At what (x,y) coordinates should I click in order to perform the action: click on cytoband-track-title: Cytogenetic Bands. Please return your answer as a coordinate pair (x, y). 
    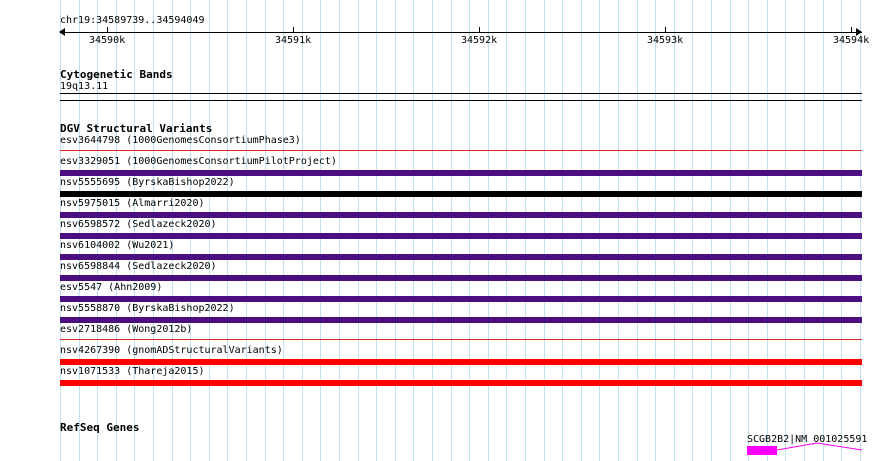
    Looking at the image, I should click on (116, 74).